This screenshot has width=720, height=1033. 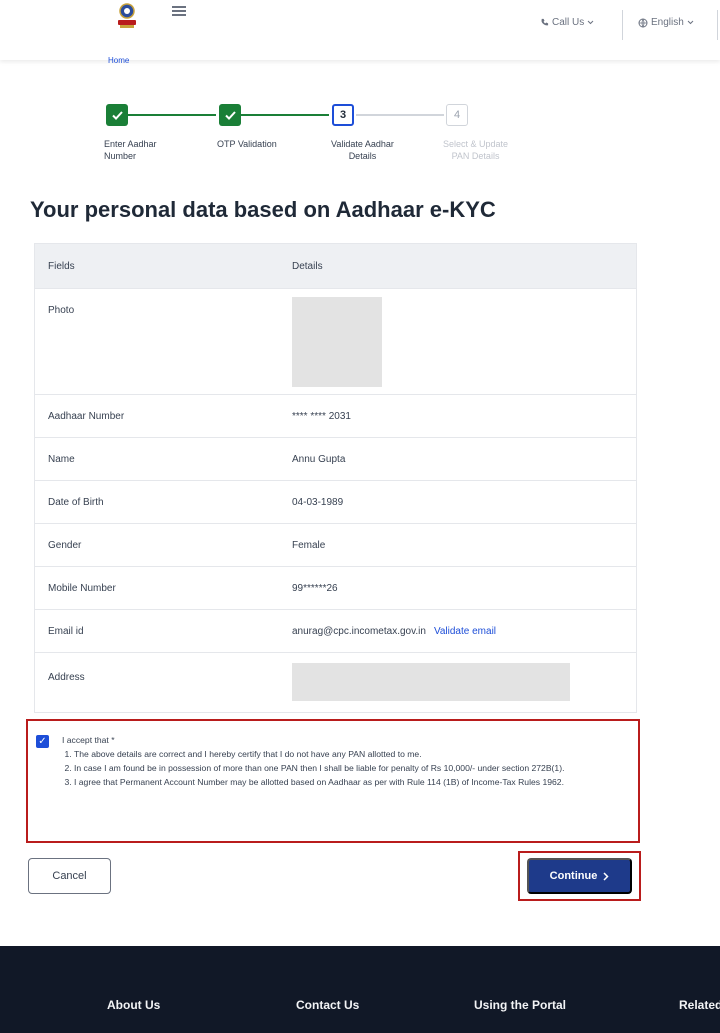 I want to click on row-value-name: Annu Gupta, so click(x=319, y=459).